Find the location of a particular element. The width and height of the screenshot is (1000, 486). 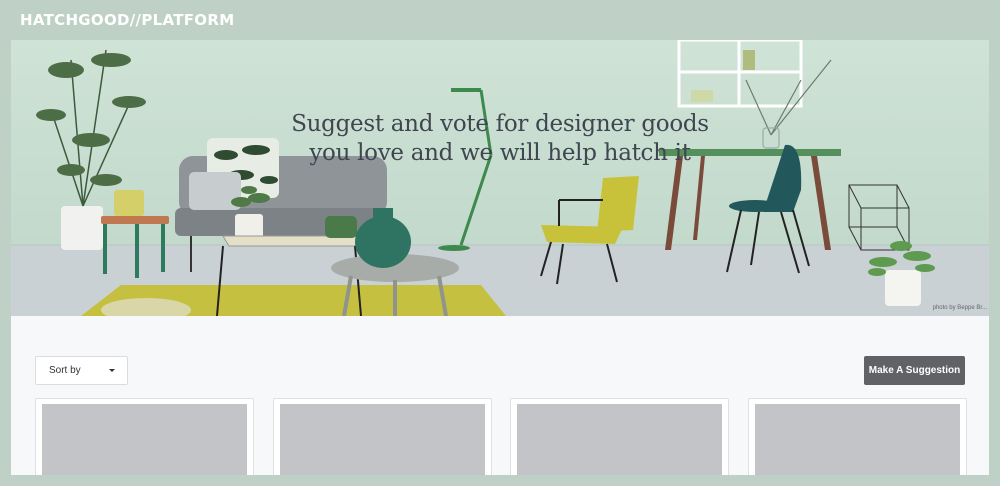

caret-down-icon is located at coordinates (112, 370).